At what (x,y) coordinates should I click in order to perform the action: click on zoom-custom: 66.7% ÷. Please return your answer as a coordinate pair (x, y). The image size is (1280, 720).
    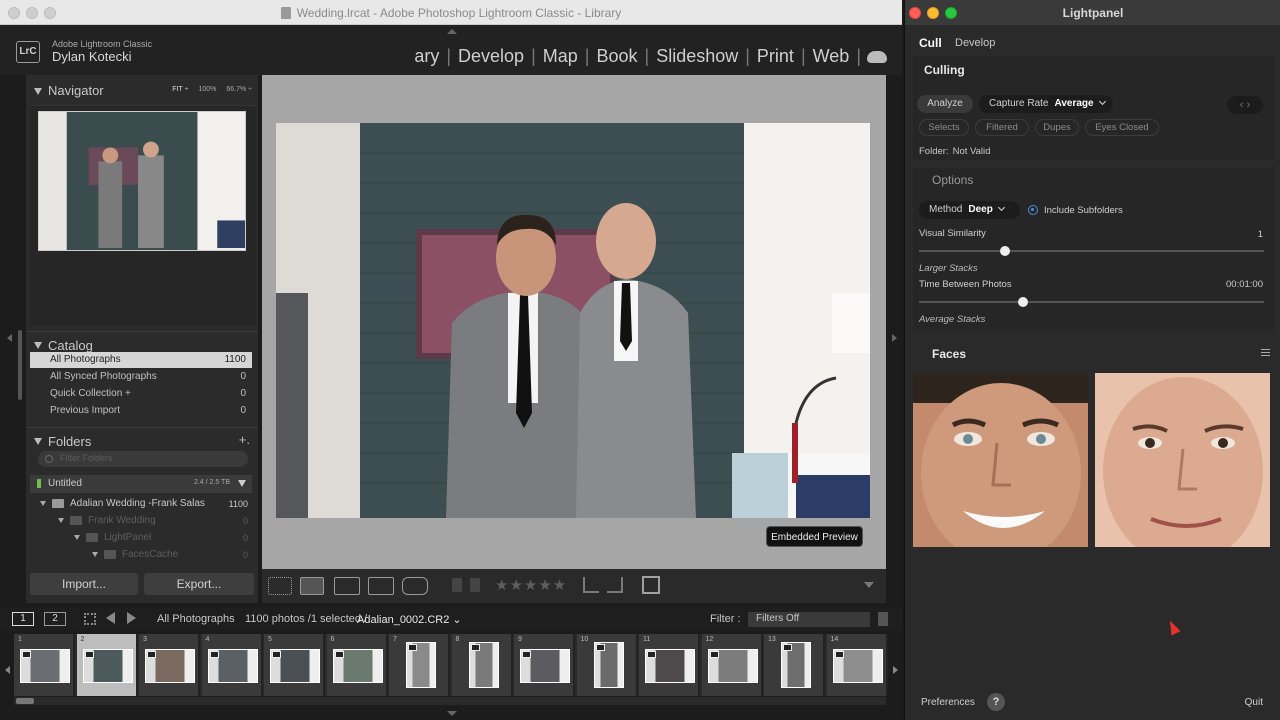
    Looking at the image, I should click on (239, 89).